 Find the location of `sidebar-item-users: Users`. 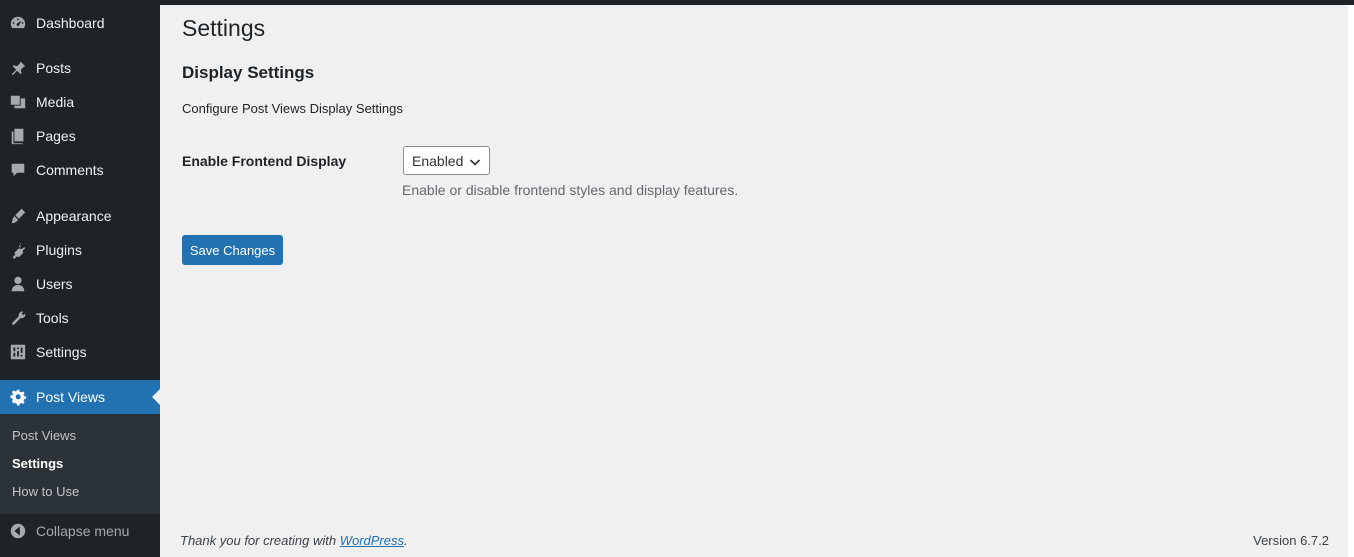

sidebar-item-users: Users is located at coordinates (80, 284).